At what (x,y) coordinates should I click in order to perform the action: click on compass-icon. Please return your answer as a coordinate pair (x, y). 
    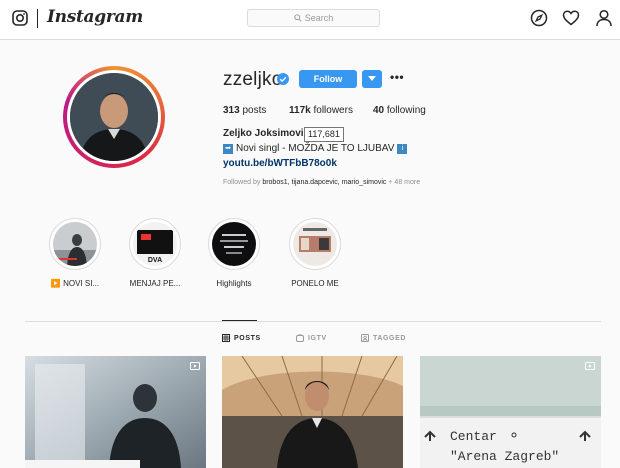
    Looking at the image, I should click on (539, 18).